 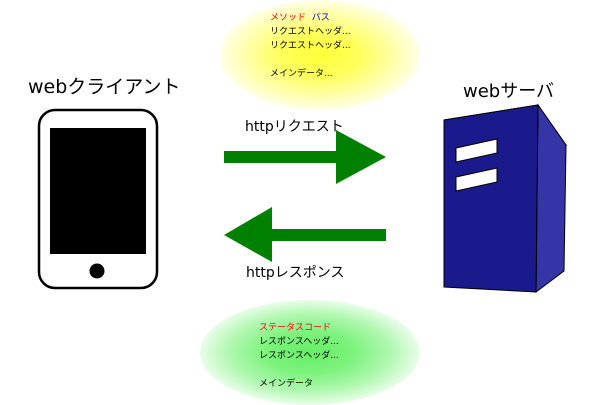 What do you see at coordinates (98, 191) in the screenshot?
I see `phone-screen` at bounding box center [98, 191].